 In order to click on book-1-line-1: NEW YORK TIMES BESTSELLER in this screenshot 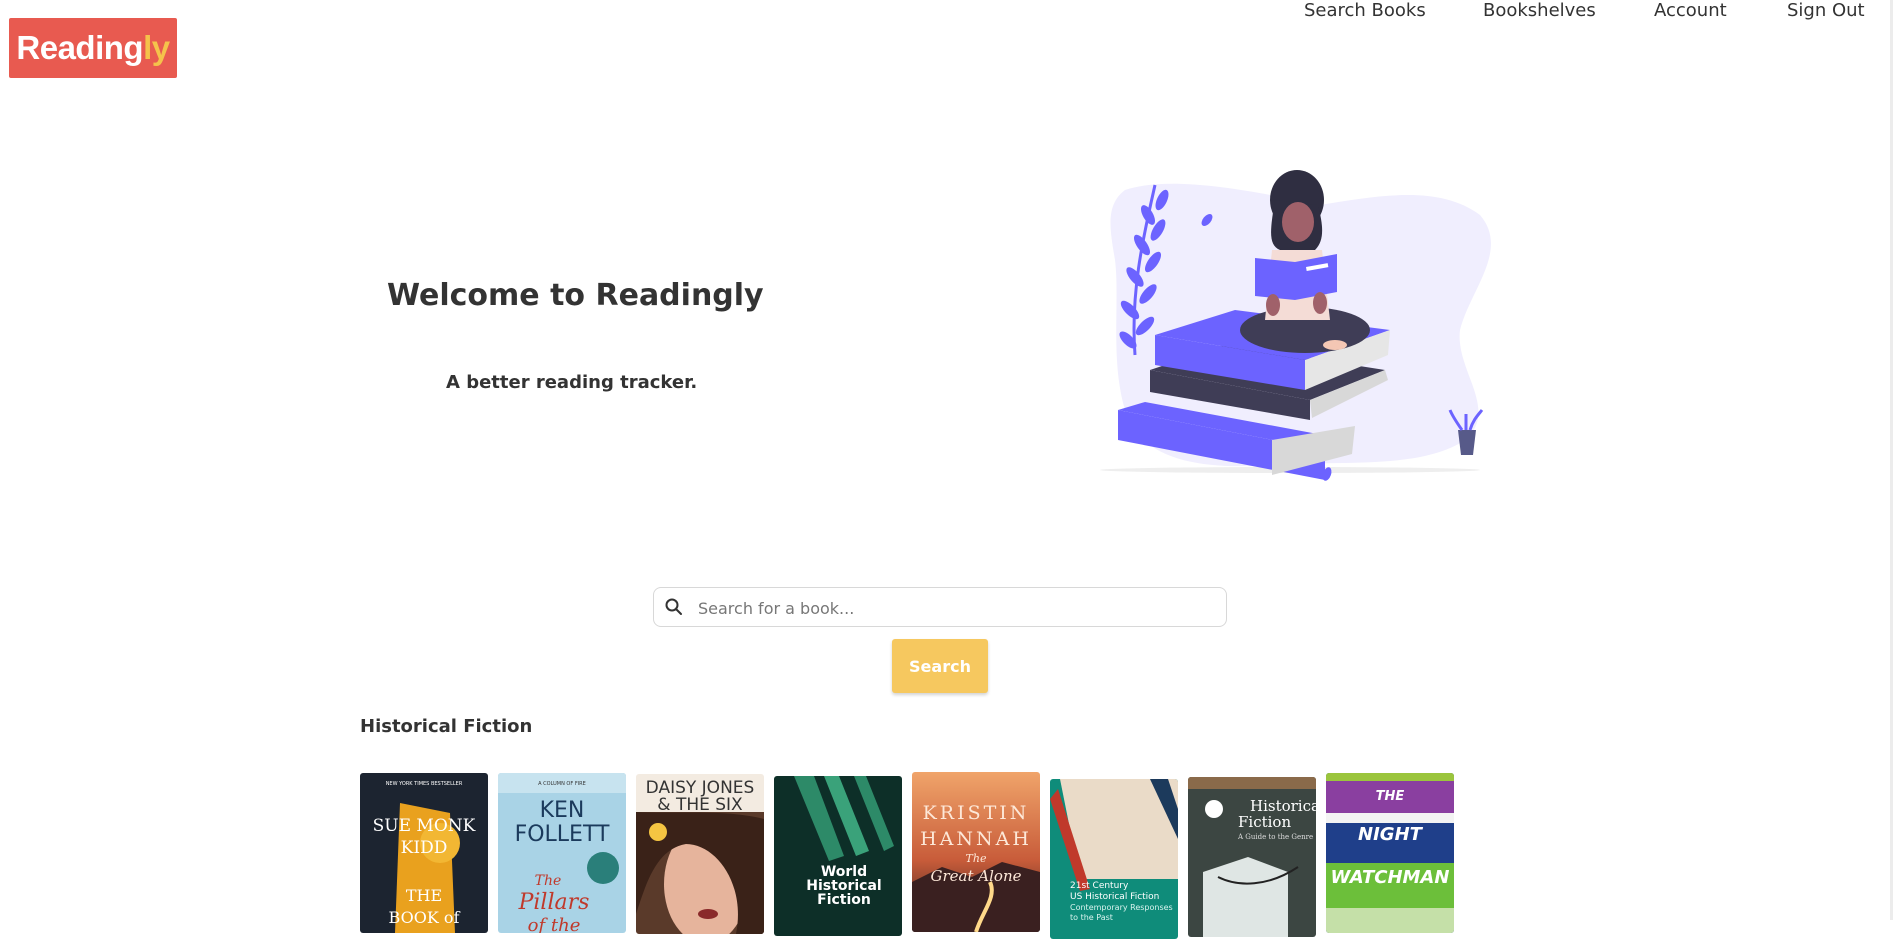, I will do `click(424, 784)`.